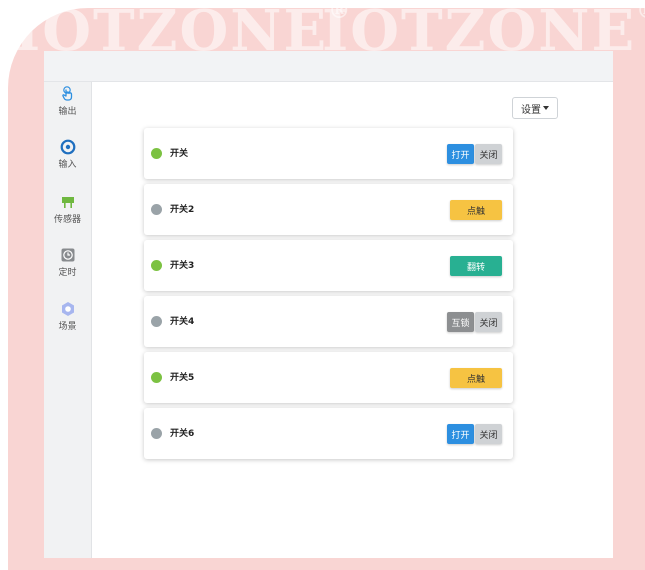  What do you see at coordinates (67, 255) in the screenshot?
I see `clock-icon` at bounding box center [67, 255].